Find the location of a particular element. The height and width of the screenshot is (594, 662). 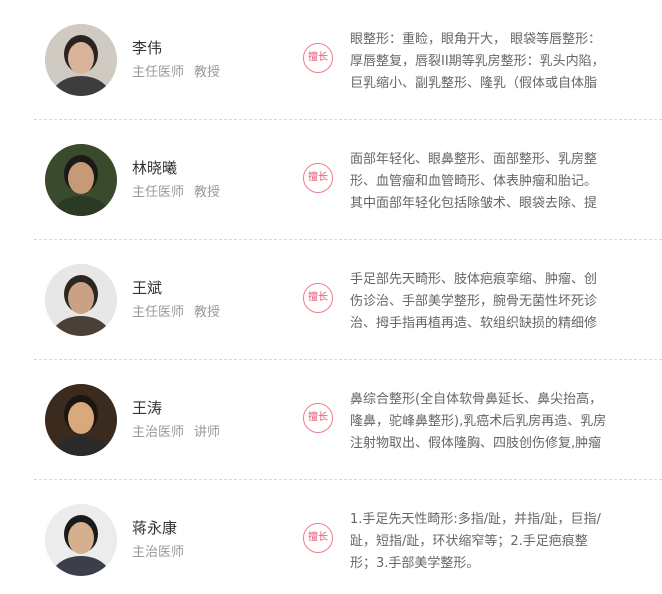

specialty-line: 其中面部年轻化包括除皱术、眼袋去除、提 is located at coordinates (474, 203).